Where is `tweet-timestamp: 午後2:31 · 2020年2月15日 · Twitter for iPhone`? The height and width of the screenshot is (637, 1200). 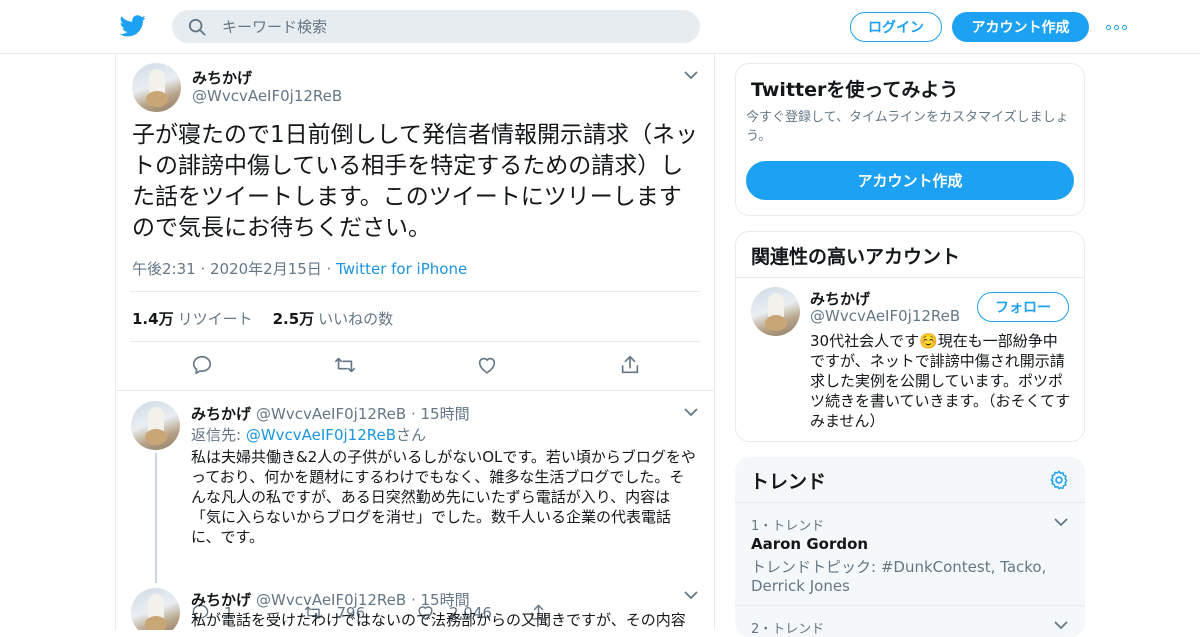
tweet-timestamp: 午後2:31 · 2020年2月15日 · Twitter for iPhone is located at coordinates (299, 268).